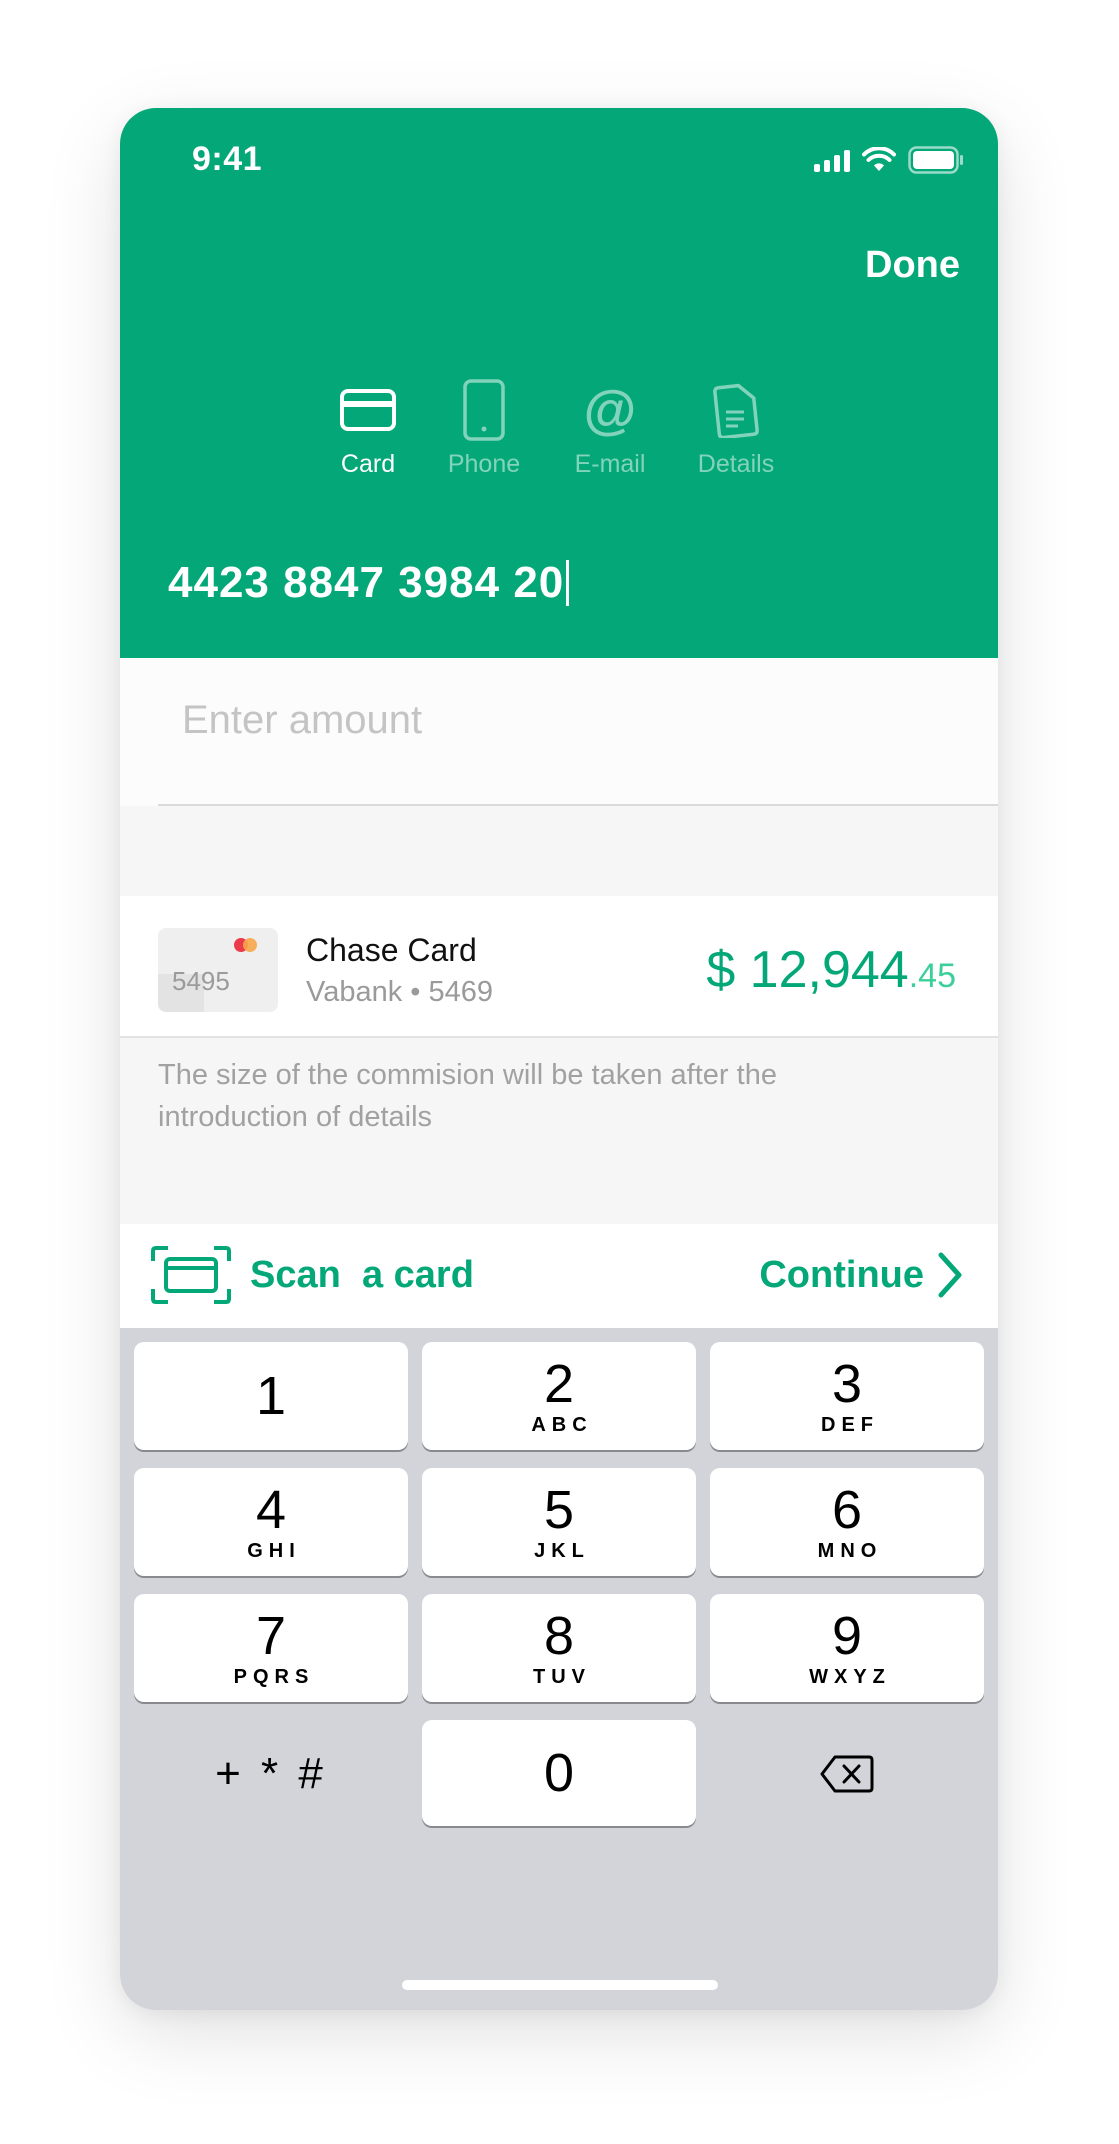 This screenshot has height=2144, width=1119. What do you see at coordinates (227, 159) in the screenshot?
I see `status-time: 9:41` at bounding box center [227, 159].